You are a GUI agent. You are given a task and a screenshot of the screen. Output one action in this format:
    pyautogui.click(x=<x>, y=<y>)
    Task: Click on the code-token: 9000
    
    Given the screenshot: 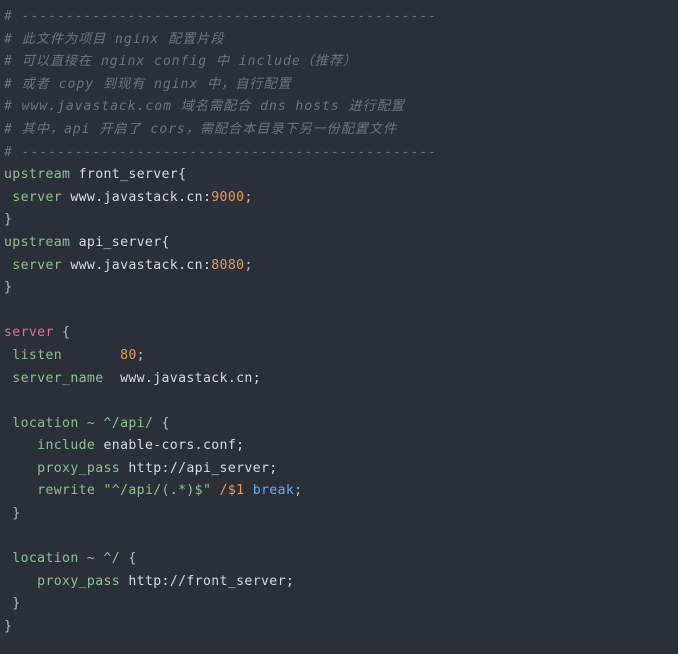 What is the action you would take?
    pyautogui.click(x=228, y=197)
    